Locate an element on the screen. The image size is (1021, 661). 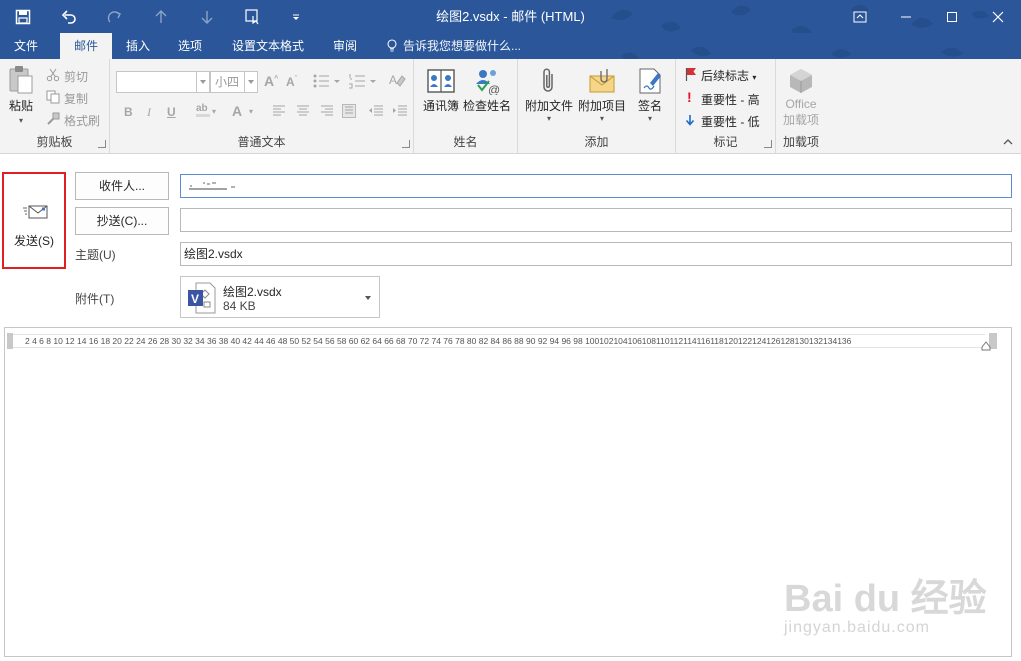
underline-button: U is located at coordinates (171, 112).